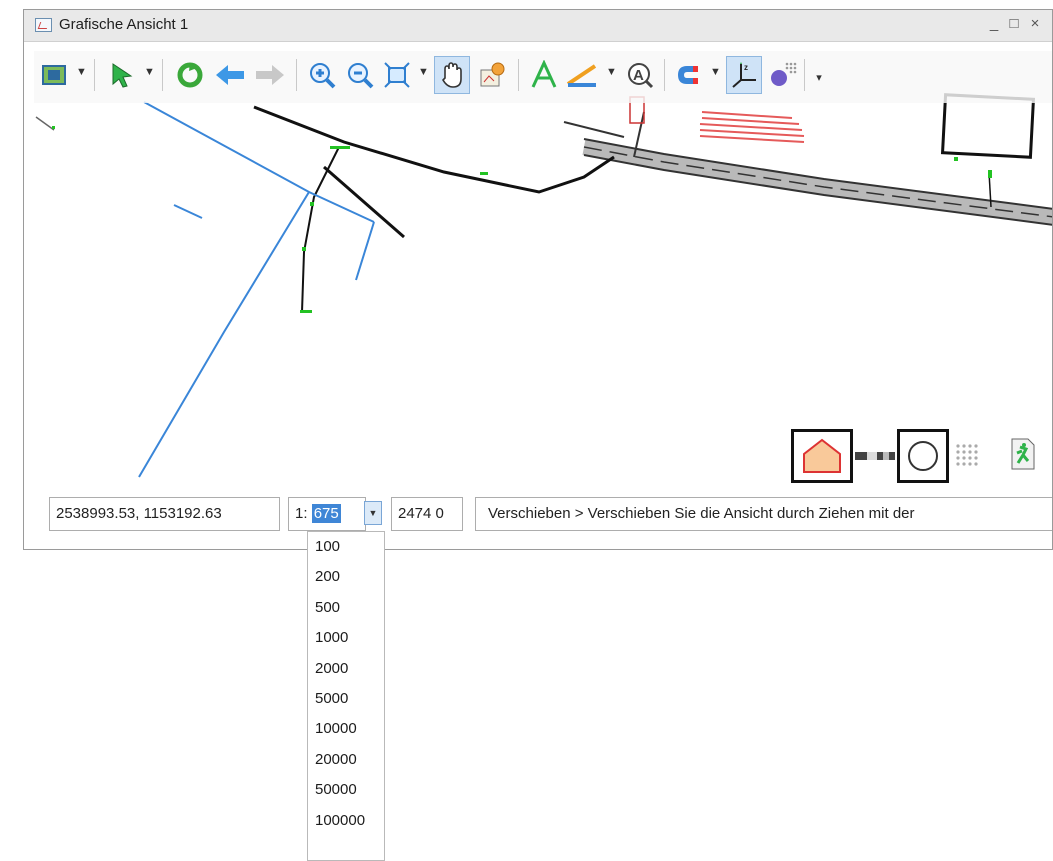  What do you see at coordinates (423, 72) in the screenshot?
I see `zoom-extent-dropdown: ▼` at bounding box center [423, 72].